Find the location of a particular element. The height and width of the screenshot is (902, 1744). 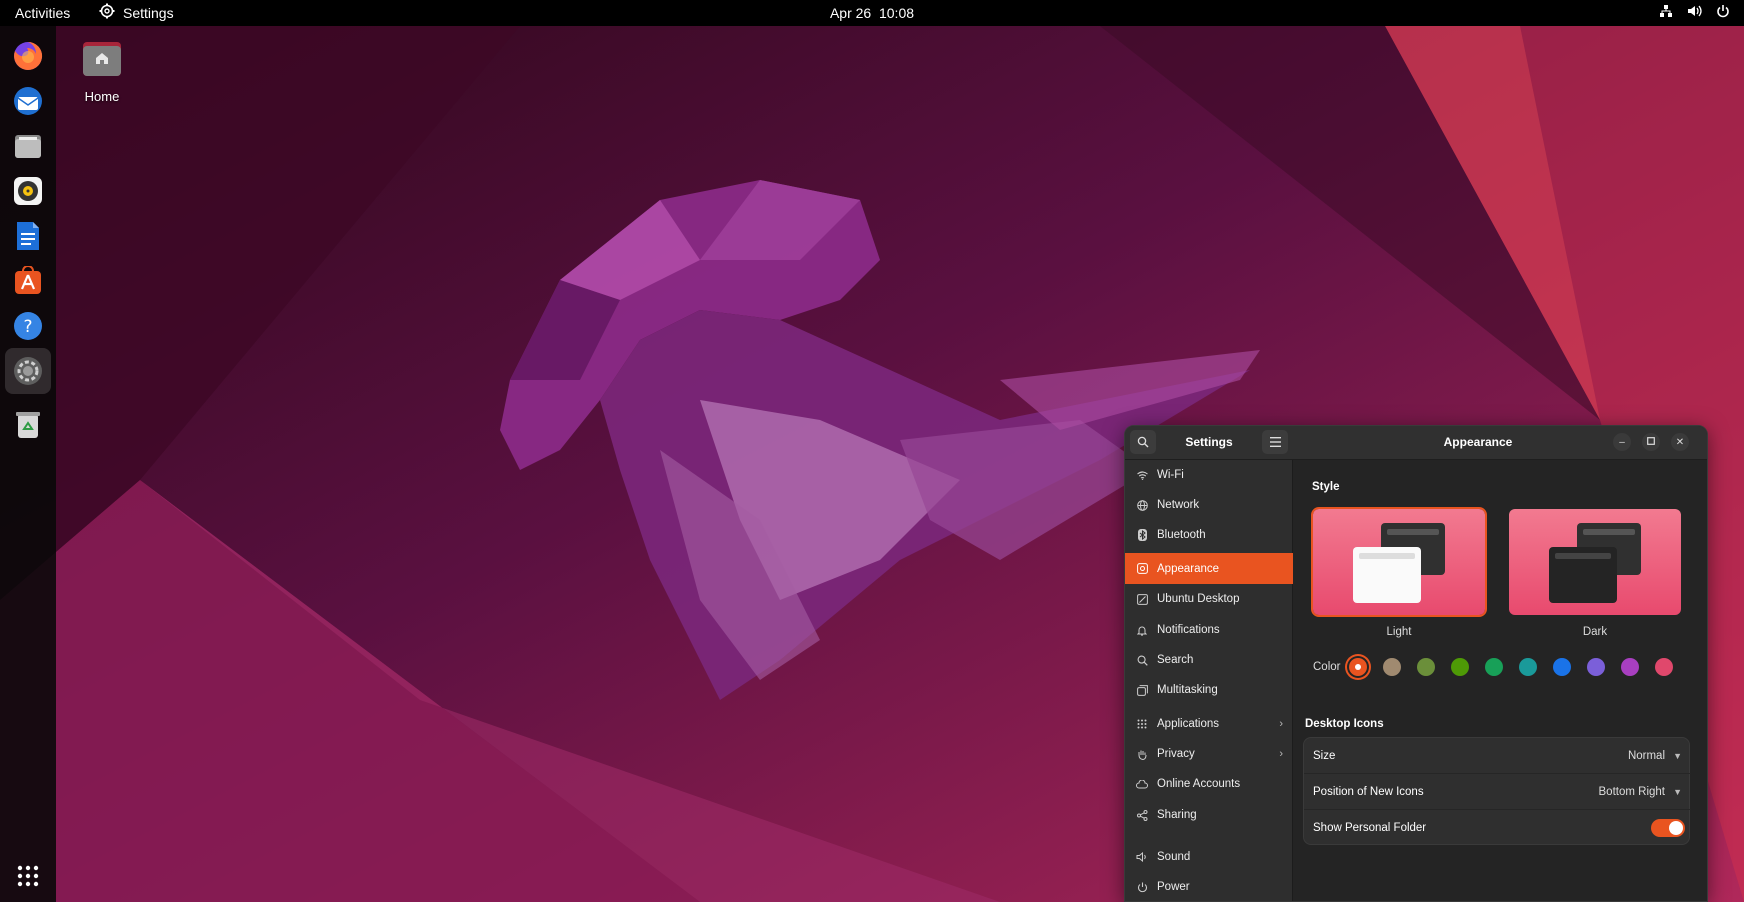

app-menu-button: Settings is located at coordinates (136, 12).